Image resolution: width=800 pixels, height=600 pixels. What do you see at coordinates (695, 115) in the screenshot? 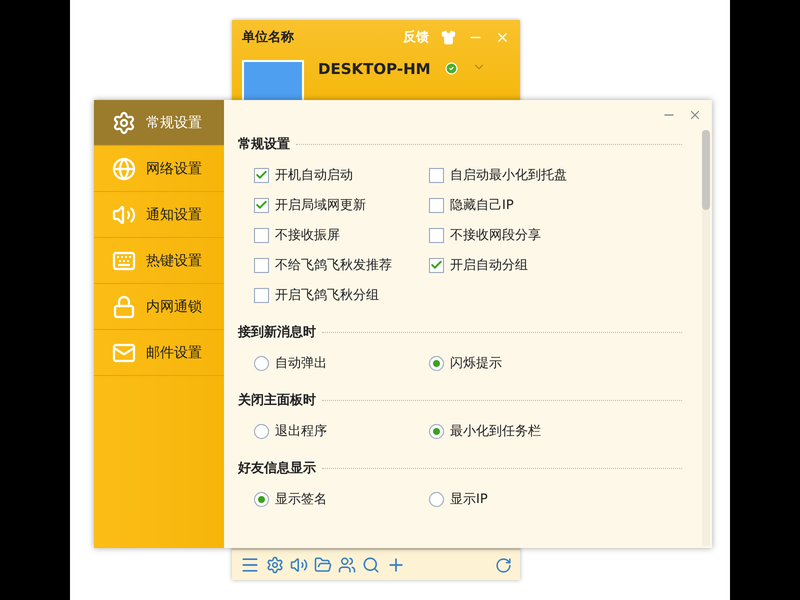
I see `close-icon` at bounding box center [695, 115].